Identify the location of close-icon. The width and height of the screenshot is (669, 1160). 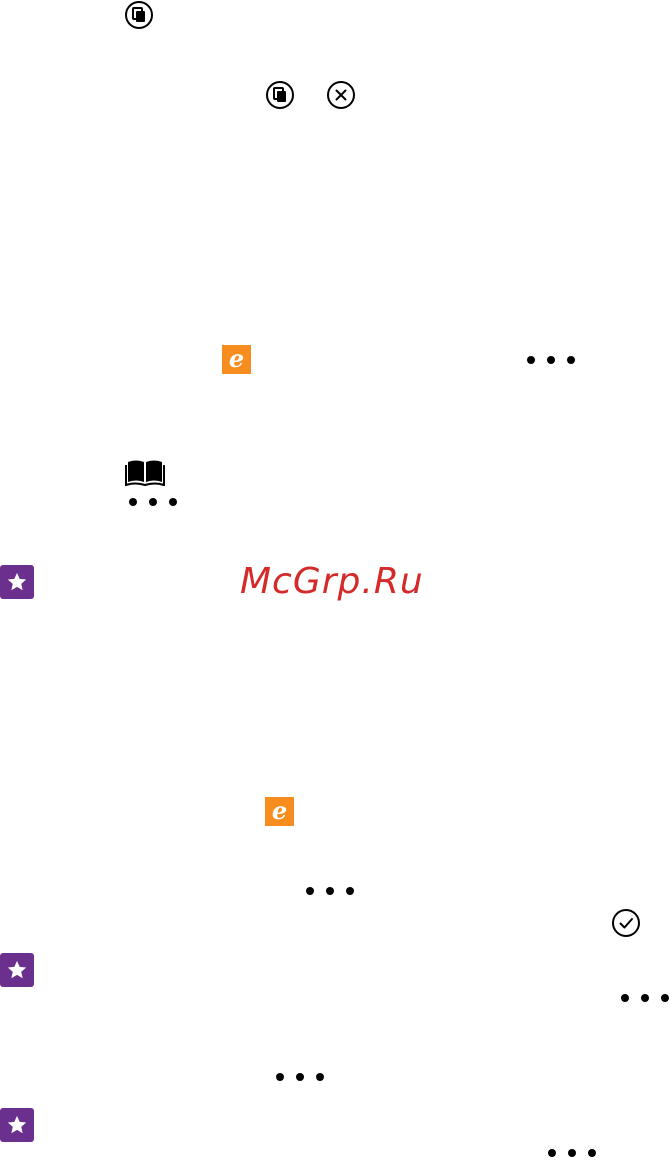
(341, 95).